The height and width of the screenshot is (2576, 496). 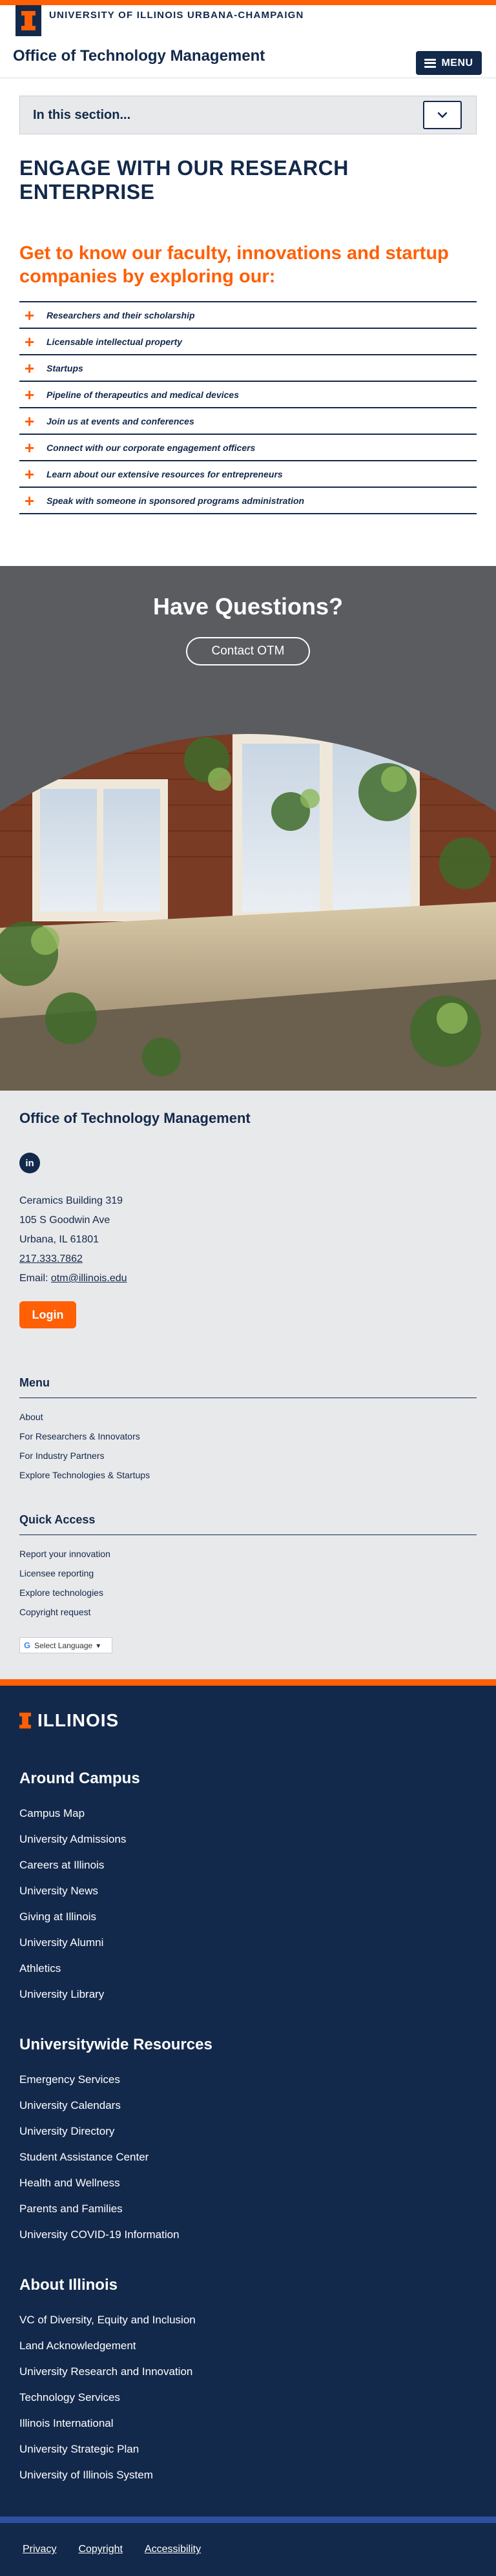 I want to click on questions-title: Have Questions?, so click(x=248, y=606).